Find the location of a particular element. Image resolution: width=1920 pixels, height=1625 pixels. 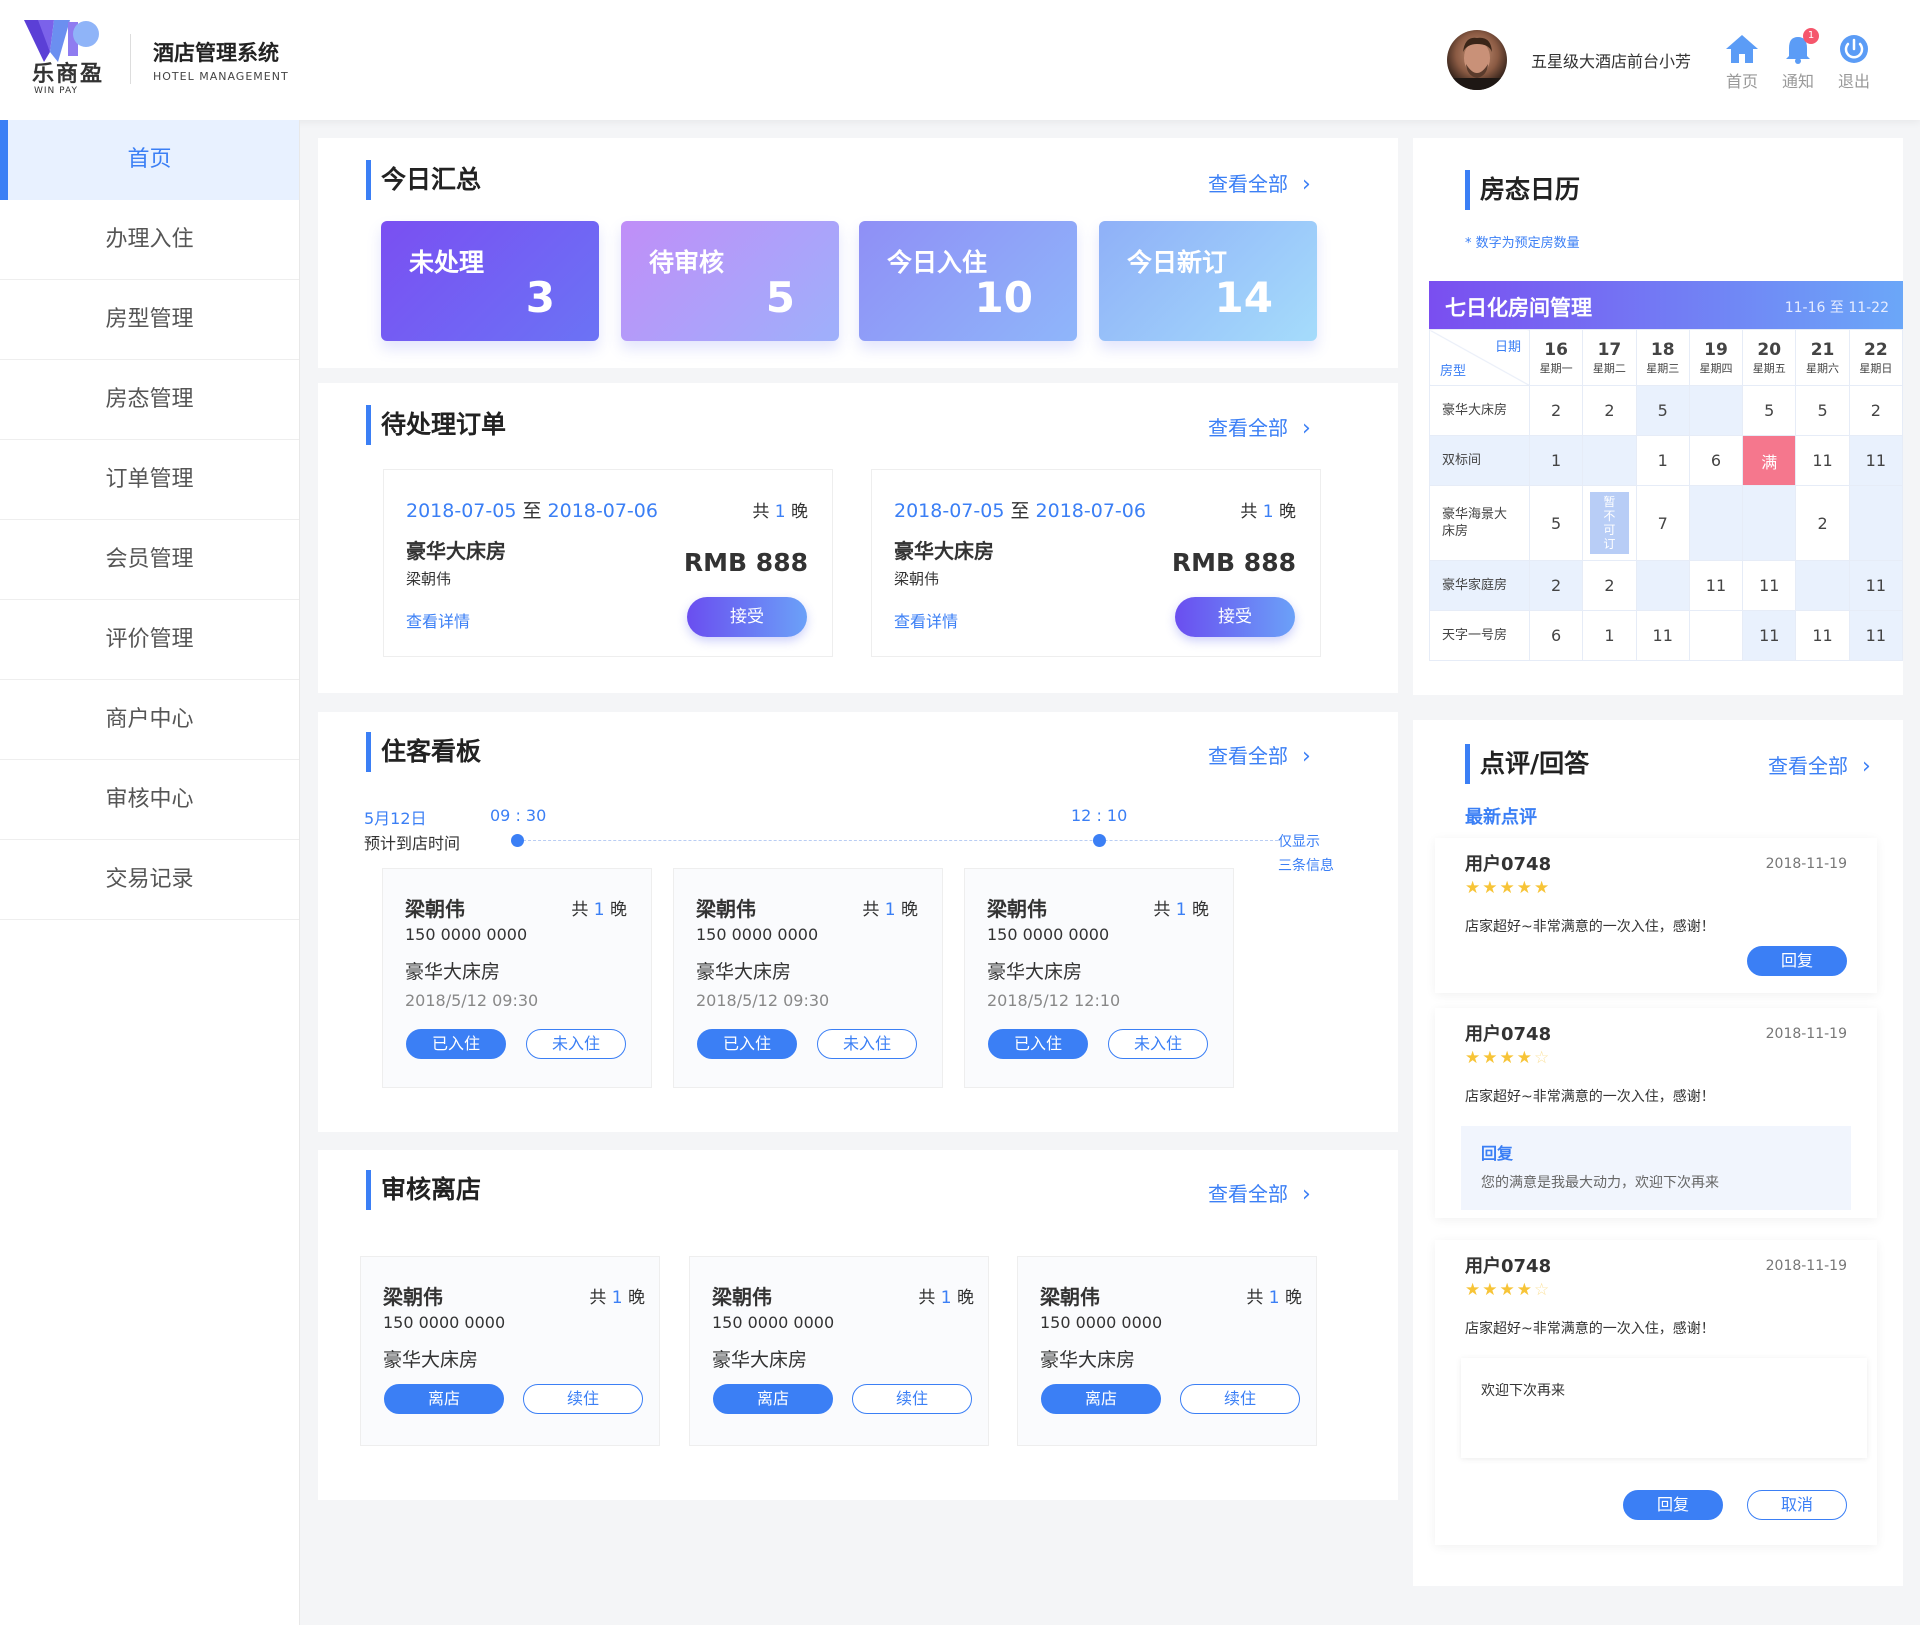

sidebar-item-room-status: 房态管理 is located at coordinates (149, 400).